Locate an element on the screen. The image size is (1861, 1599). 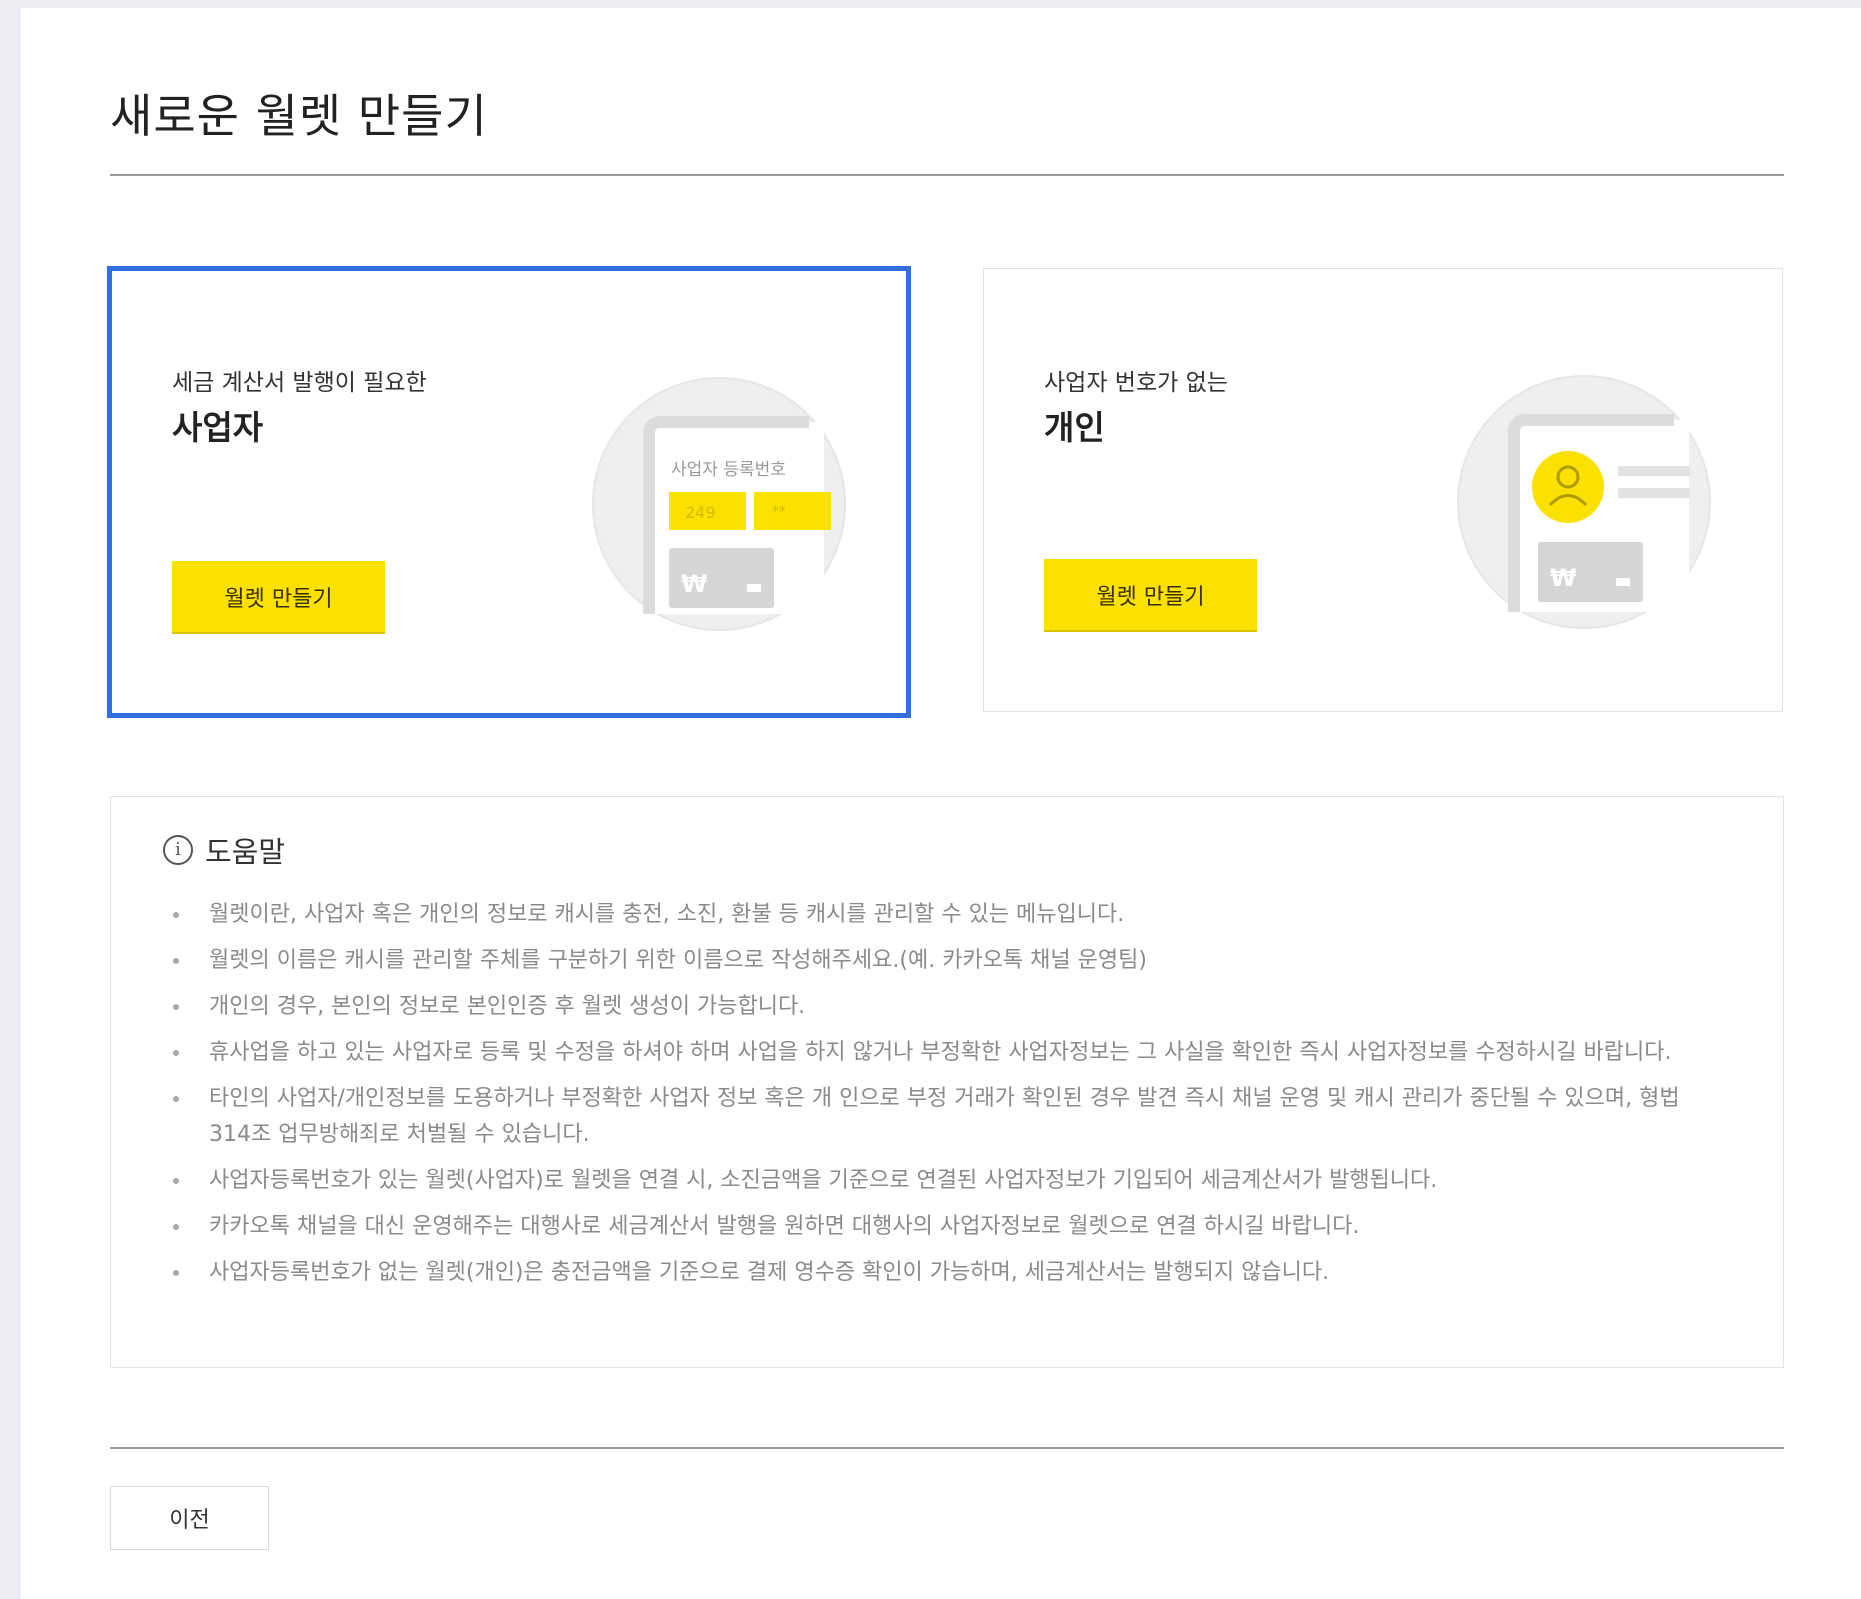
illustration-field-1: 249 is located at coordinates (700, 512).